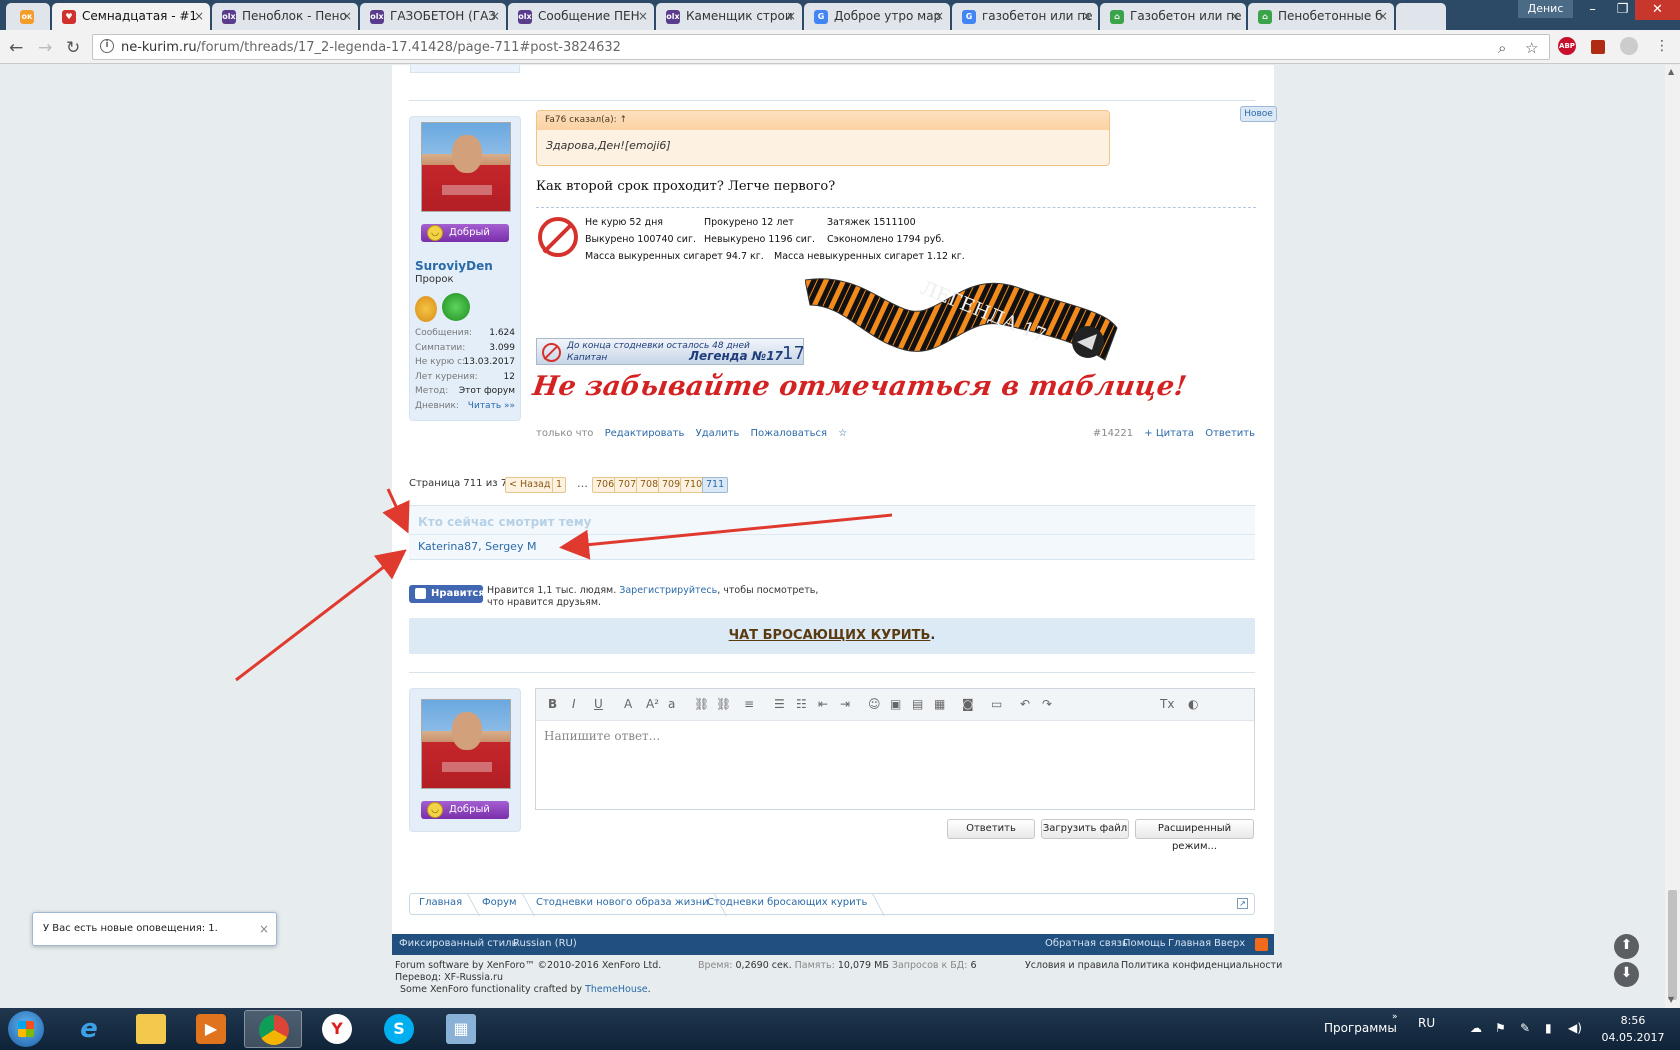  I want to click on zoom-icon: ⌕, so click(1502, 48).